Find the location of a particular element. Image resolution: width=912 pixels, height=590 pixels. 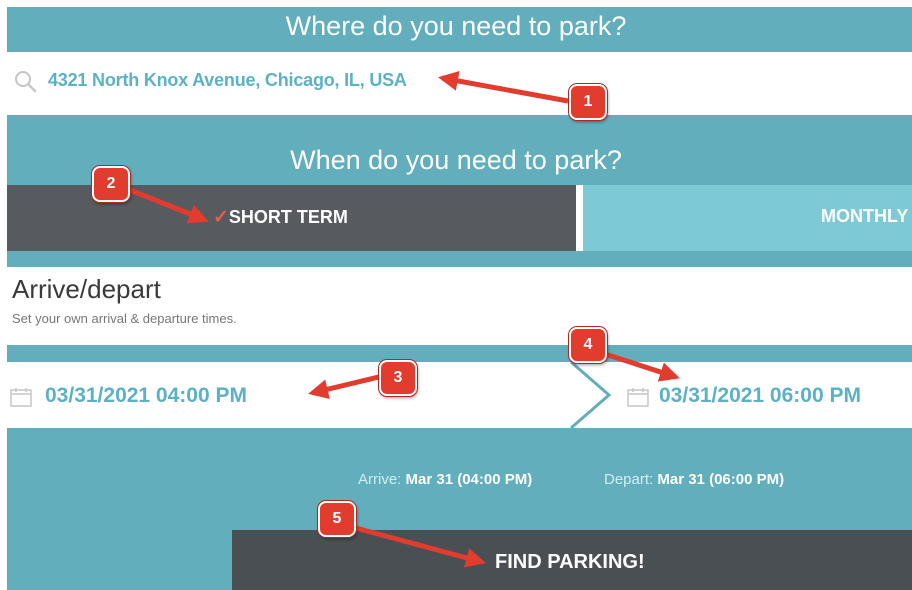

annotation-badge-2: 2 is located at coordinates (111, 184).